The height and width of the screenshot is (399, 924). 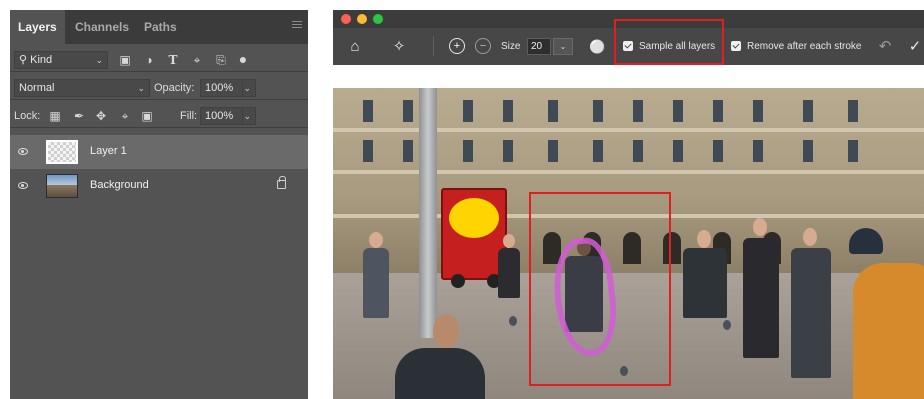 I want to click on filter-kind-label: Kind, so click(x=41, y=60).